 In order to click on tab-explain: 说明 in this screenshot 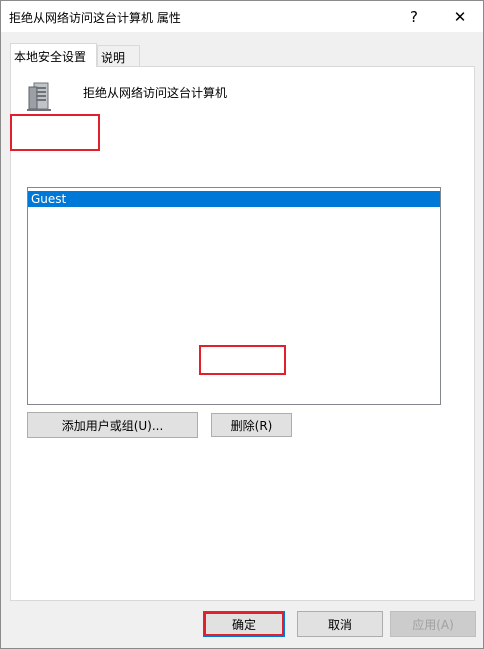, I will do `click(118, 55)`.